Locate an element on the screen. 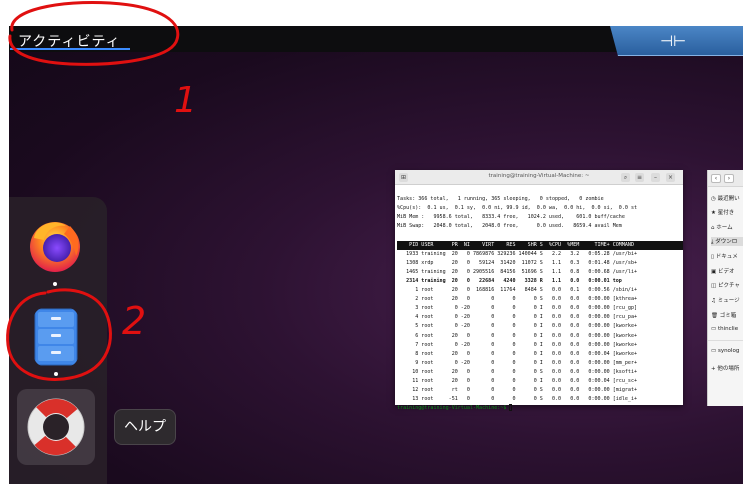  sidebar-item-label: 星付き is located at coordinates (726, 213).